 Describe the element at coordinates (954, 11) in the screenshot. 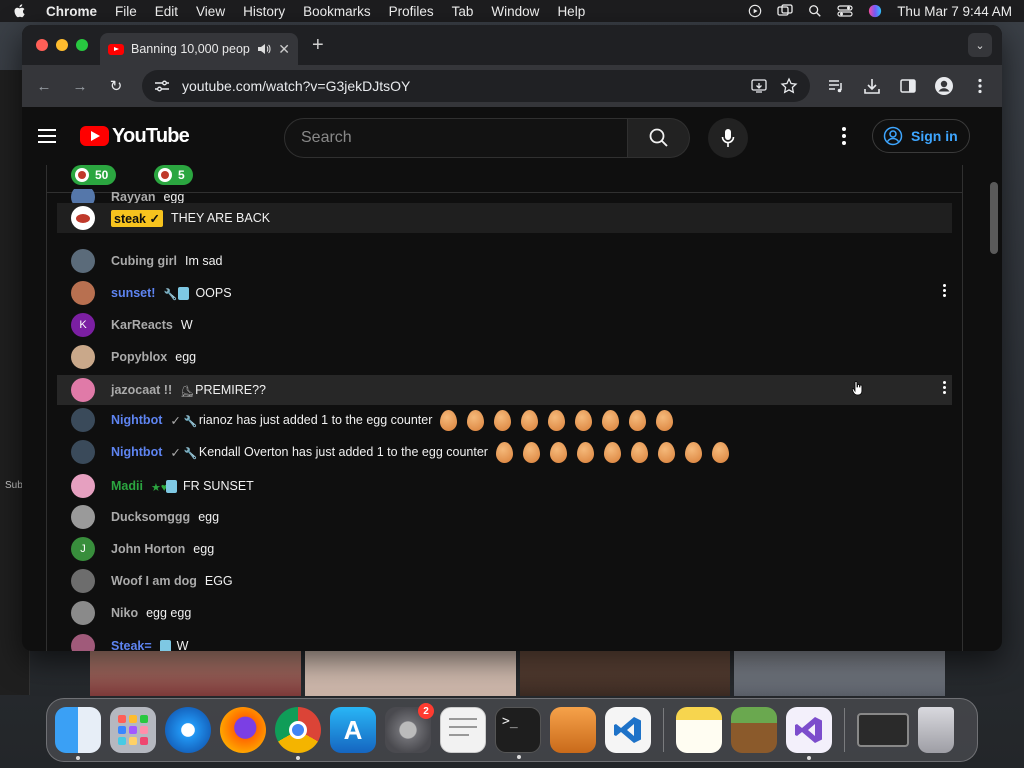

I see `menubar-clock: Thu Mar 7 9:44 AM` at that location.